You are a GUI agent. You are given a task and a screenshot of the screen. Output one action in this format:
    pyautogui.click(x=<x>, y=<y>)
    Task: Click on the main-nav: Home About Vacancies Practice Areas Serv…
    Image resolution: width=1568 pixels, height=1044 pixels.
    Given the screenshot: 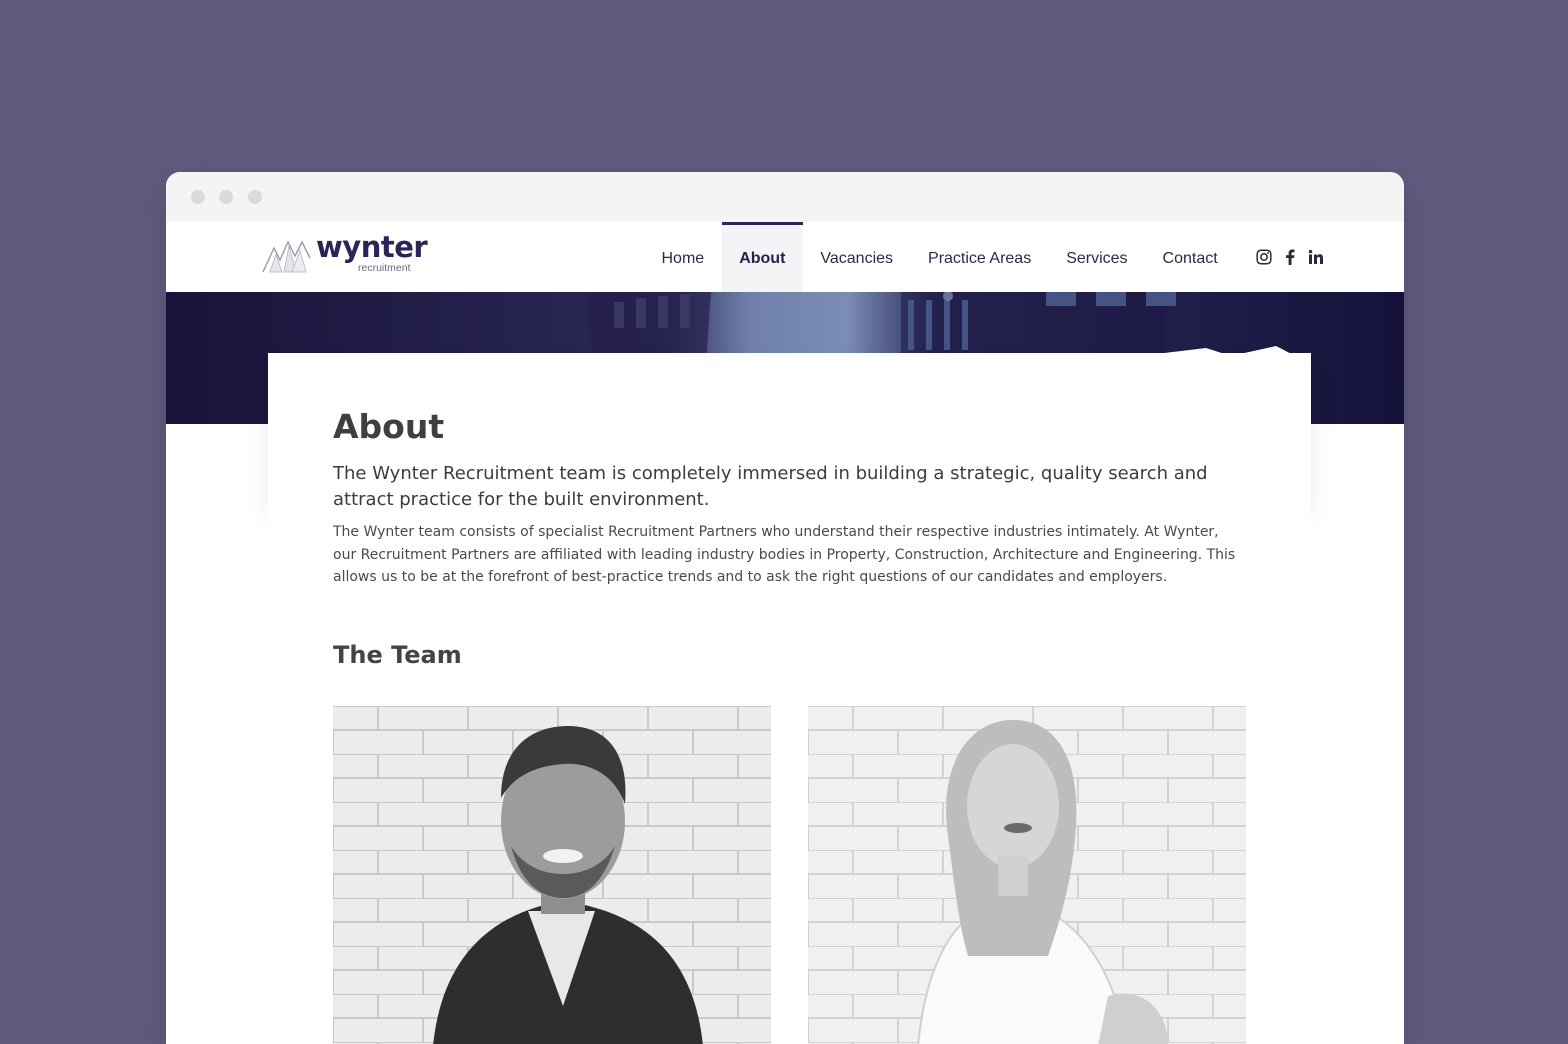 What is the action you would take?
    pyautogui.click(x=939, y=257)
    